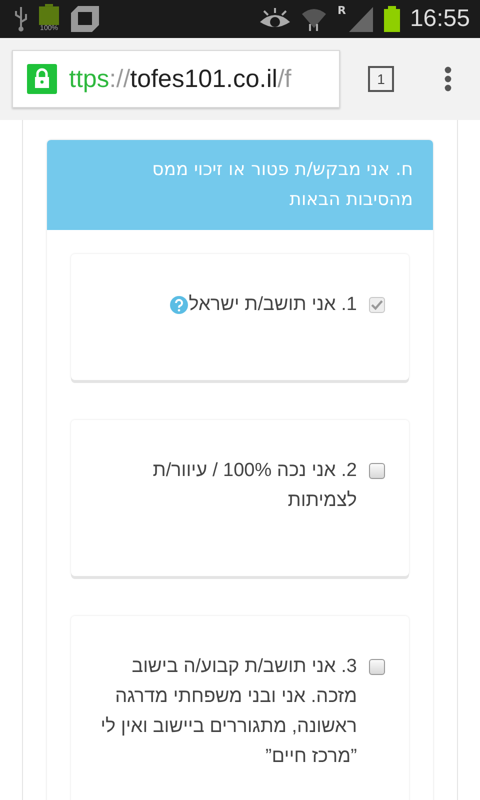  I want to click on url-text: ttps://tofes101.co.il/f, so click(180, 79).